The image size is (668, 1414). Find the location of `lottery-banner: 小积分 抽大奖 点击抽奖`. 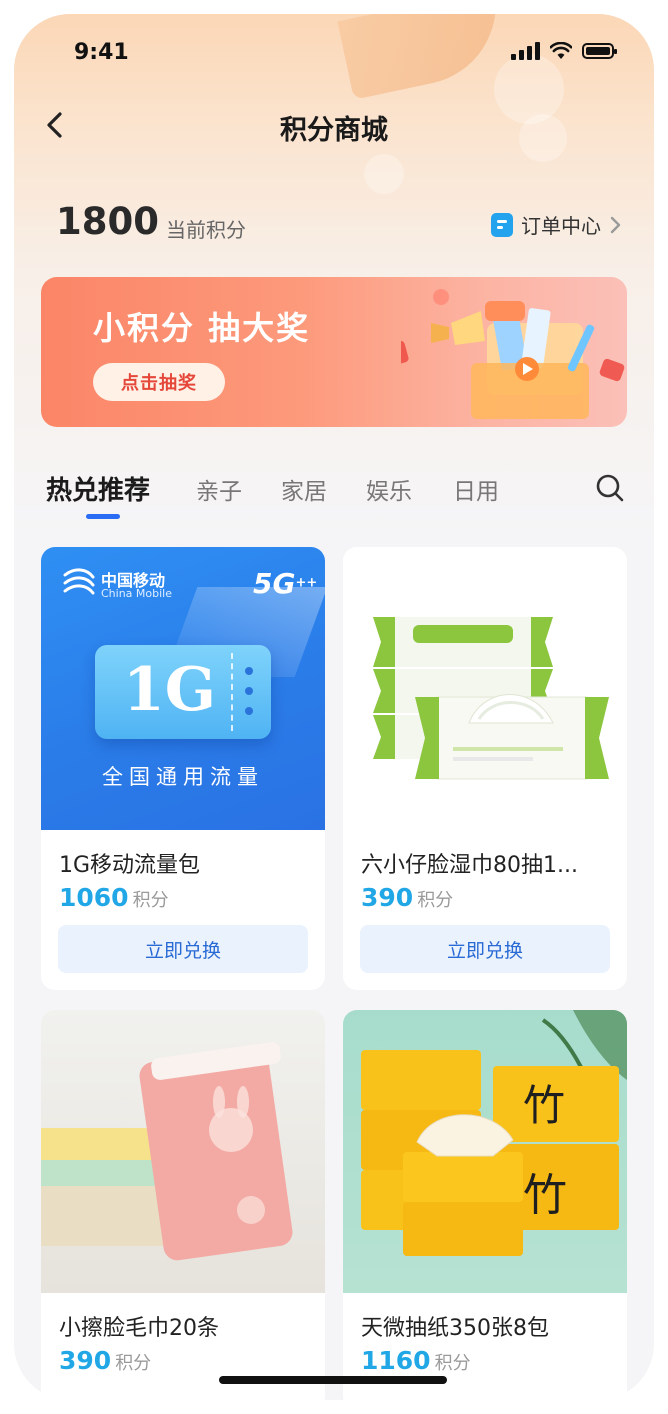

lottery-banner: 小积分 抽大奖 点击抽奖 is located at coordinates (334, 352).